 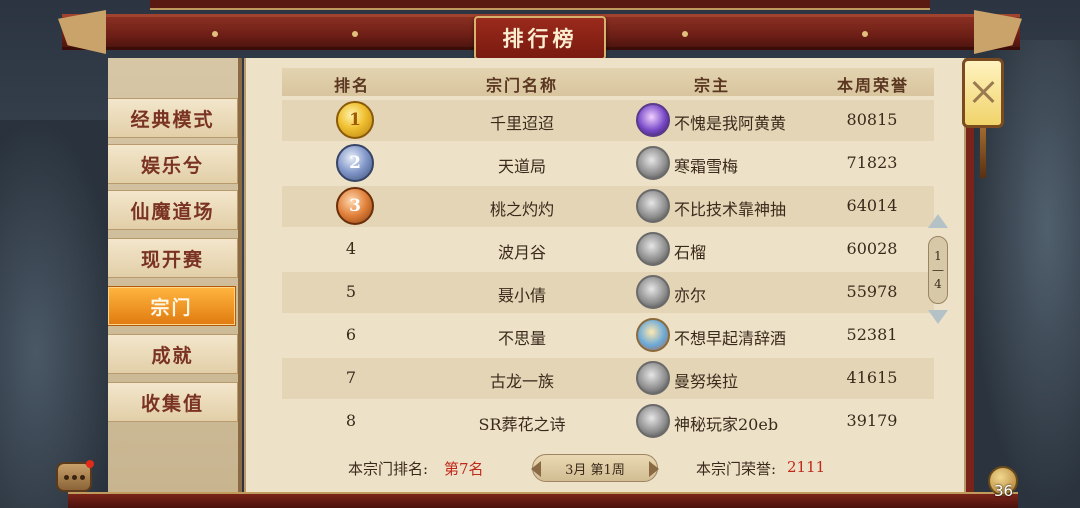 What do you see at coordinates (730, 338) in the screenshot?
I see `leader-name: 不想早起清辞酒` at bounding box center [730, 338].